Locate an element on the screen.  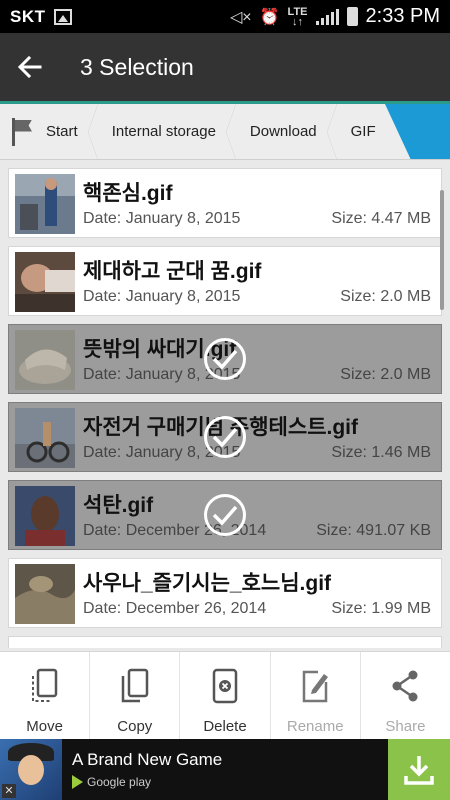
ad-banner: ✕ A Brand New Game Google play is located at coordinates (225, 769).